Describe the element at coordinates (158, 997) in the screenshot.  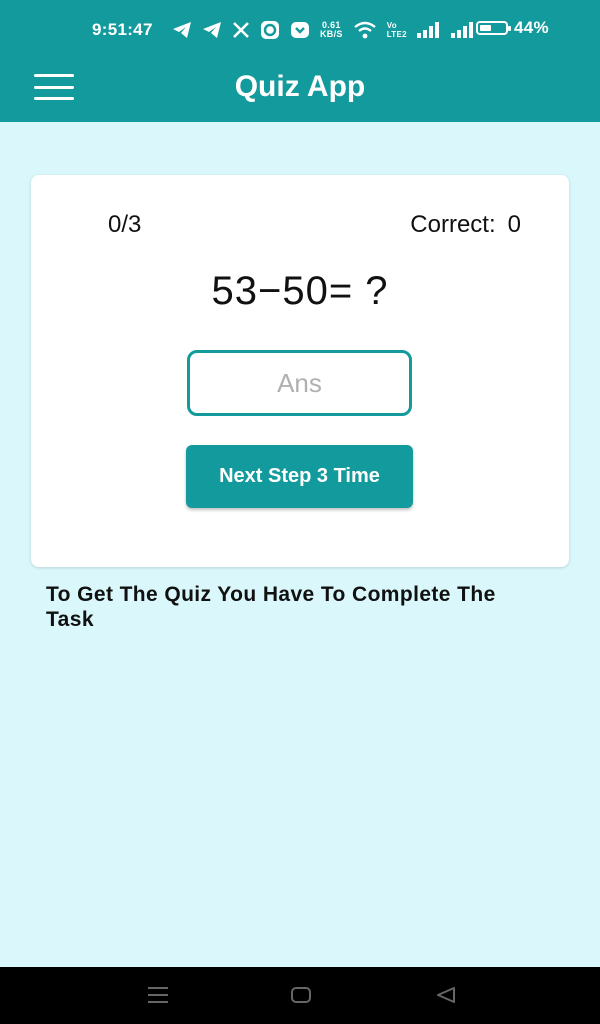
I see `recent-apps-icon` at that location.